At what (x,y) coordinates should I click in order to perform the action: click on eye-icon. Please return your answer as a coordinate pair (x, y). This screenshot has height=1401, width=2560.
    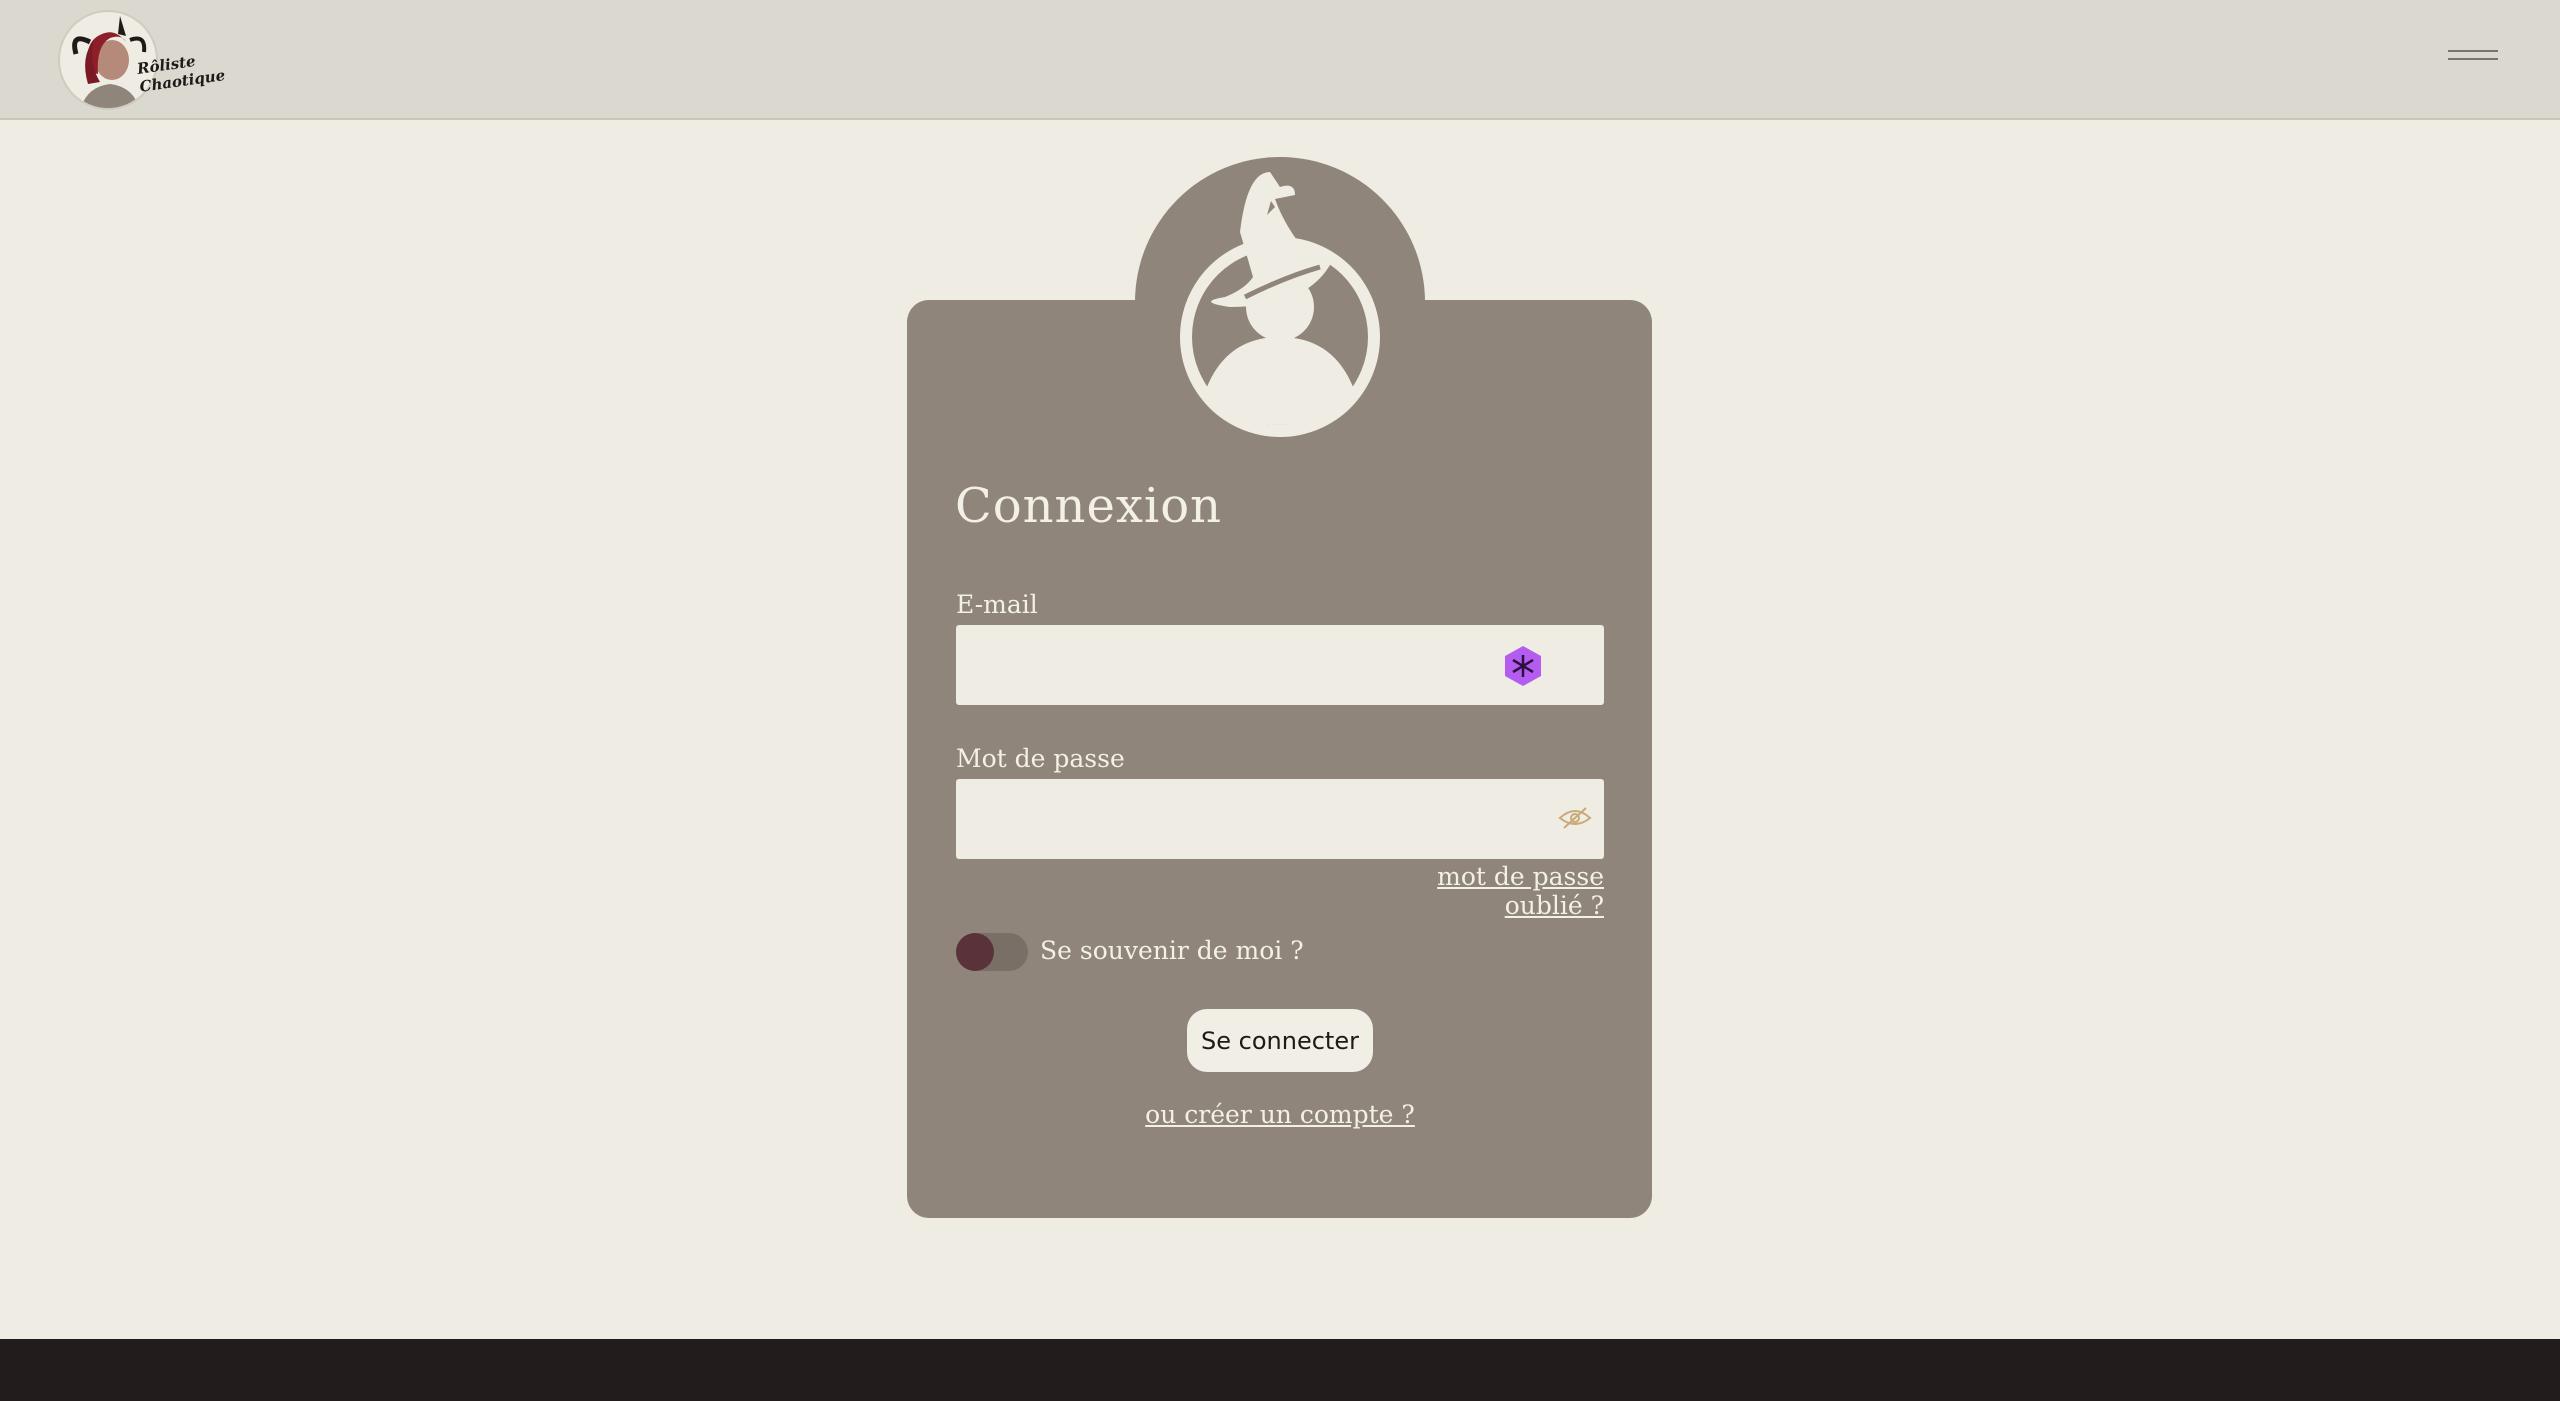
    Looking at the image, I should click on (1575, 817).